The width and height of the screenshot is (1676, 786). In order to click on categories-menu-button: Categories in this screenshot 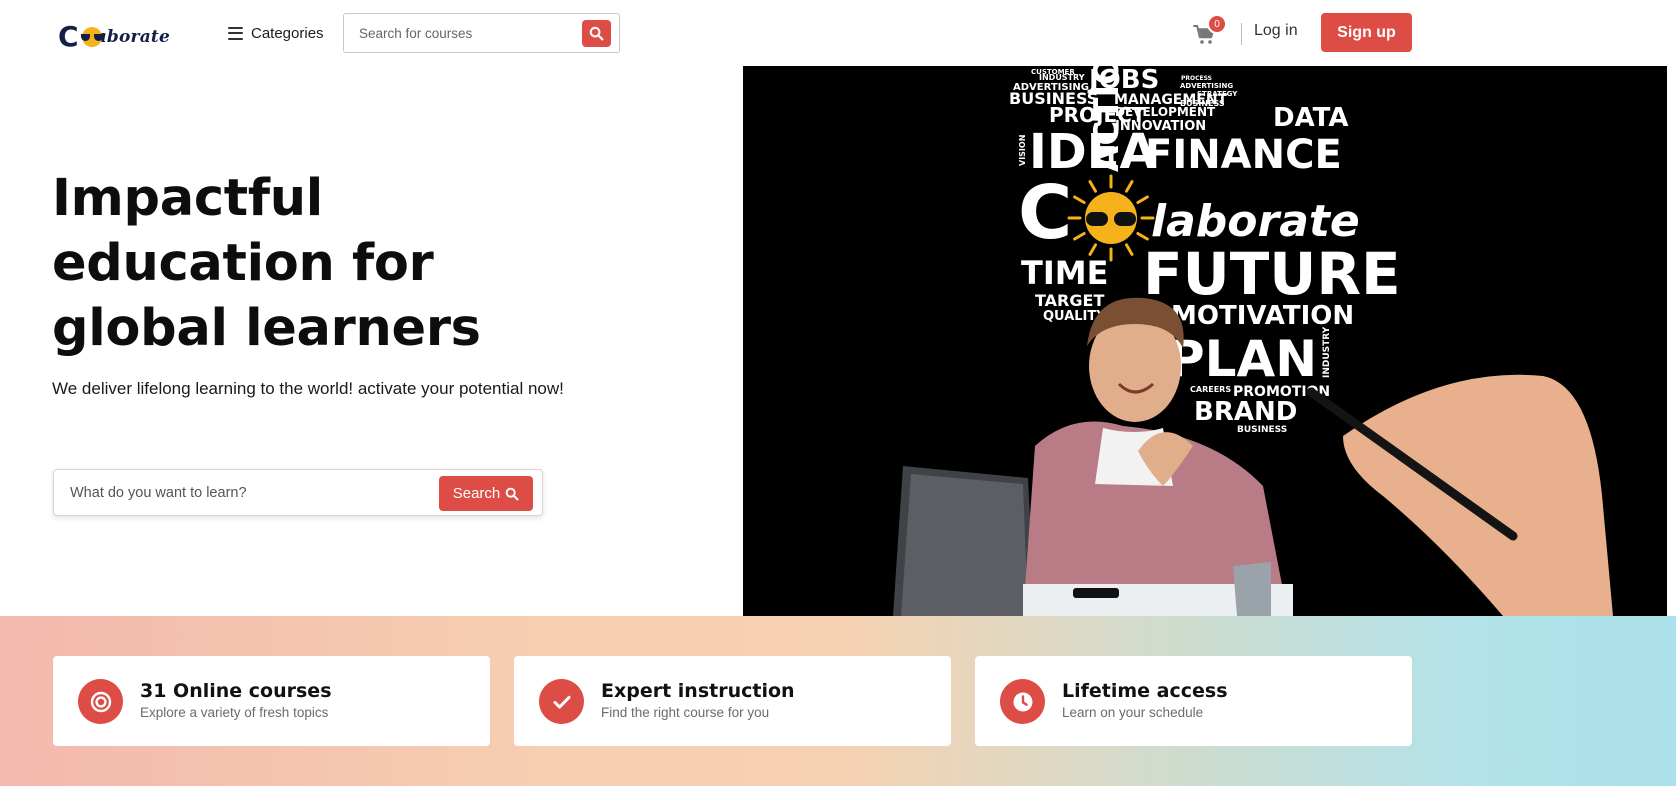, I will do `click(276, 33)`.